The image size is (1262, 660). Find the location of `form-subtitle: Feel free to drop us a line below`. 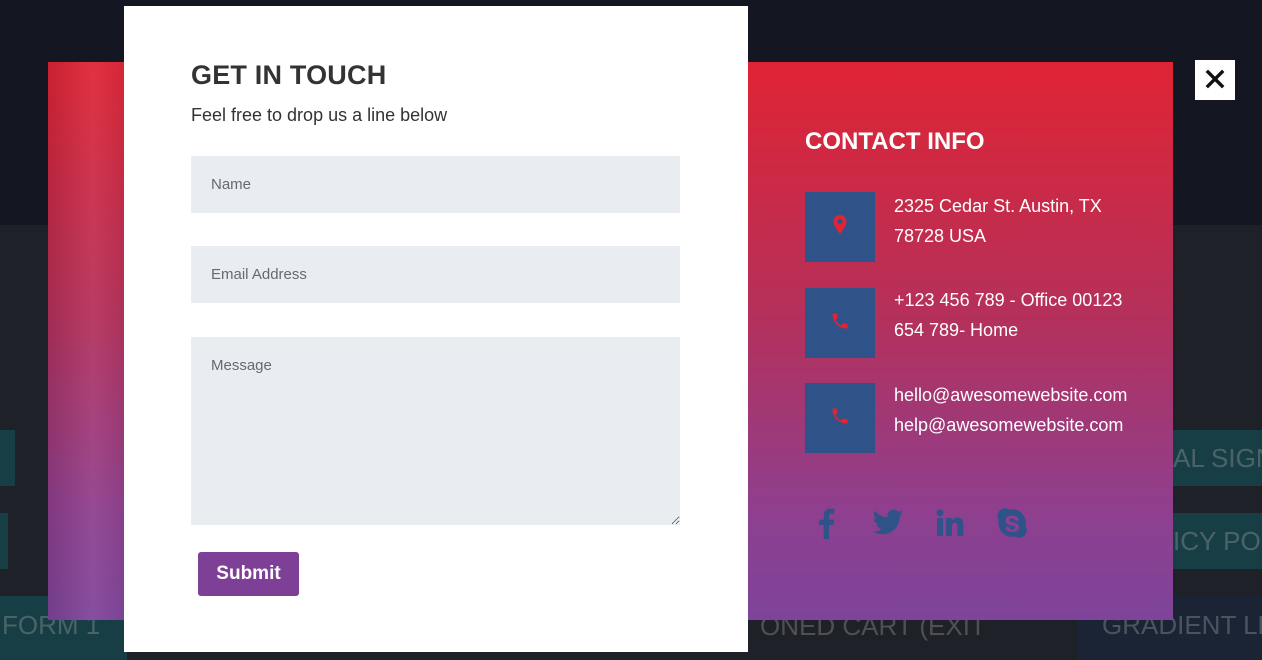

form-subtitle: Feel free to drop us a line below is located at coordinates (319, 115).